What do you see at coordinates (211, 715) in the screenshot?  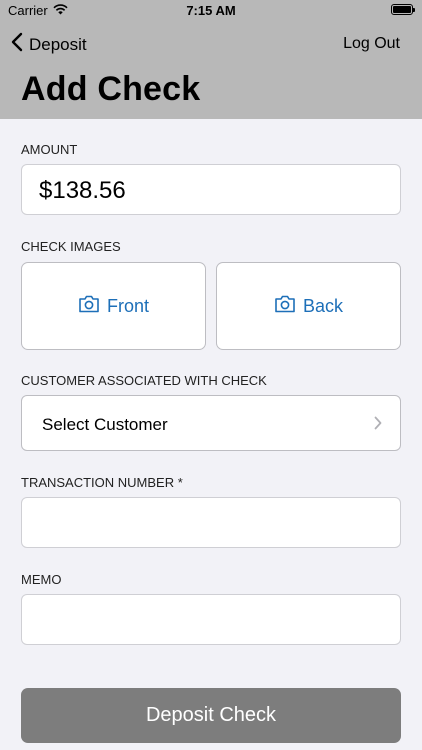 I see `deposit-check-button: Deposit Check` at bounding box center [211, 715].